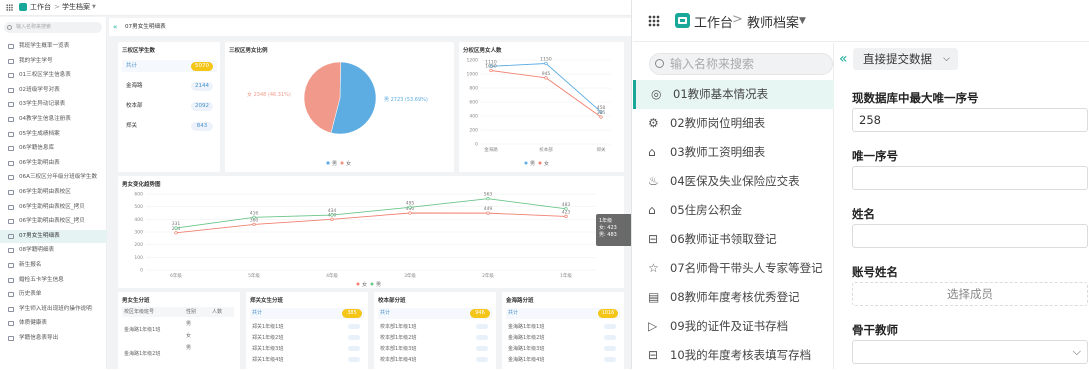 This screenshot has height=370, width=1089. I want to click on sidebar-item: ⊟ 10我的年度考核表填写存档, so click(733, 355).